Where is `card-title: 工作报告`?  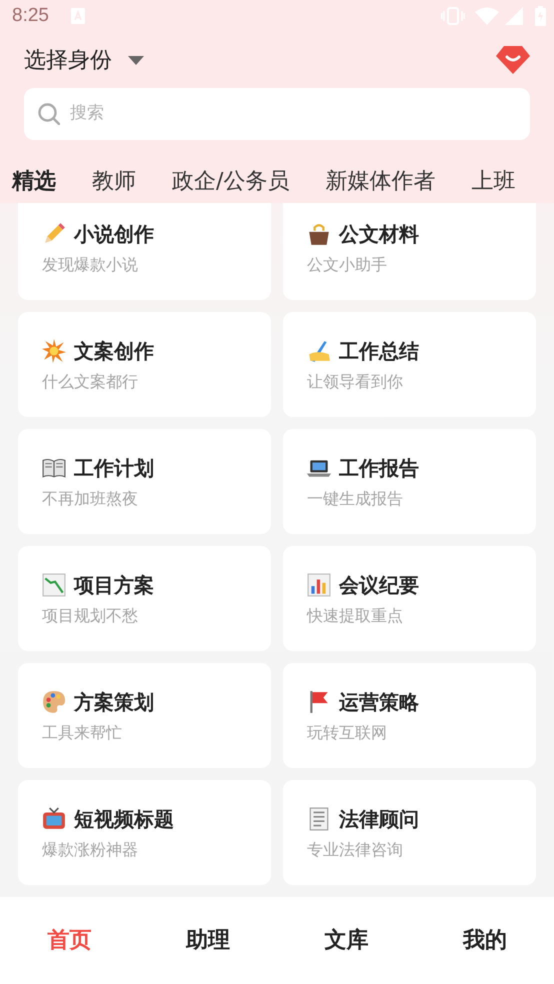
card-title: 工作报告 is located at coordinates (379, 468).